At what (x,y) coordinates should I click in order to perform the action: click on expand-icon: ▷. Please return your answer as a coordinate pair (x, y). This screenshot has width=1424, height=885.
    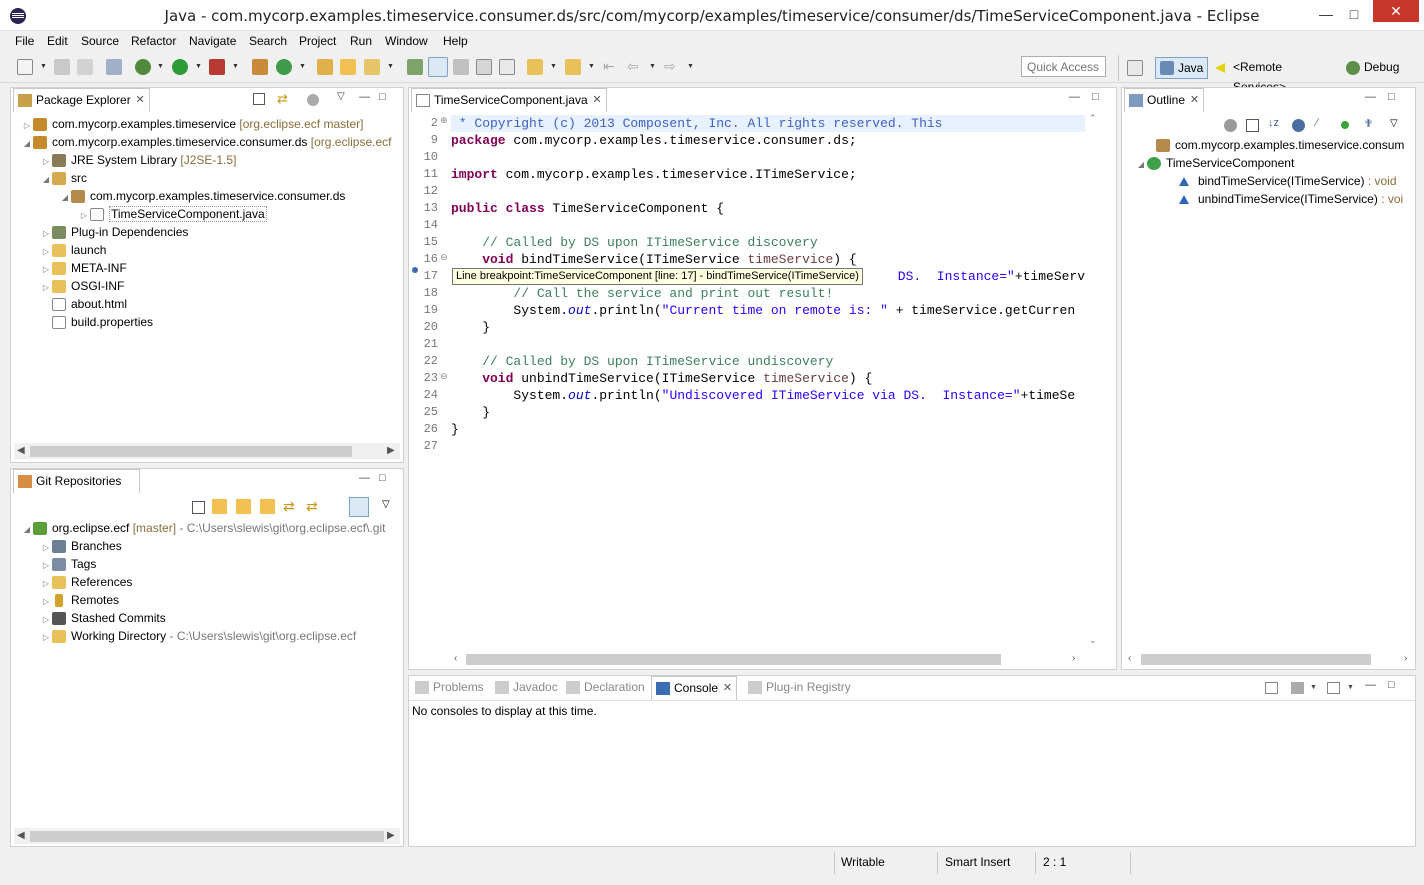
    Looking at the image, I should click on (46, 638).